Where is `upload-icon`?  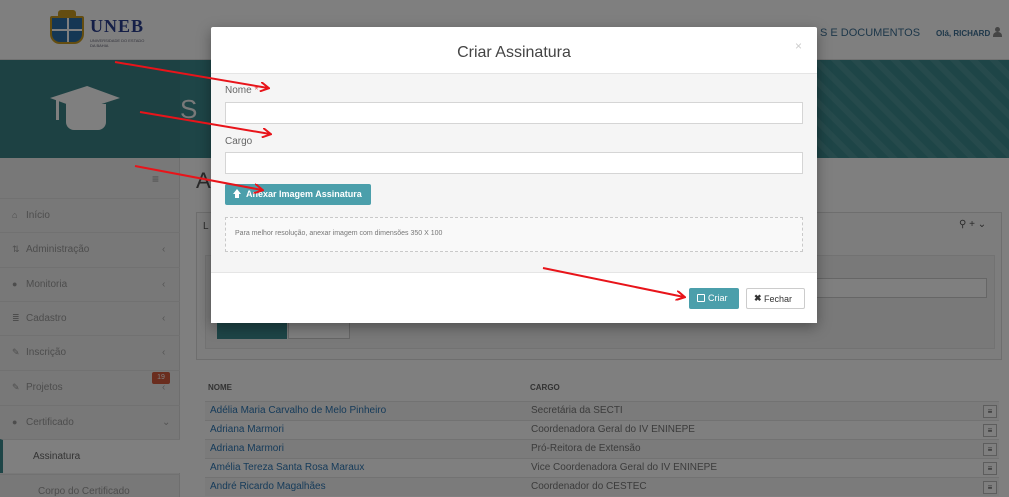
upload-icon is located at coordinates (237, 194).